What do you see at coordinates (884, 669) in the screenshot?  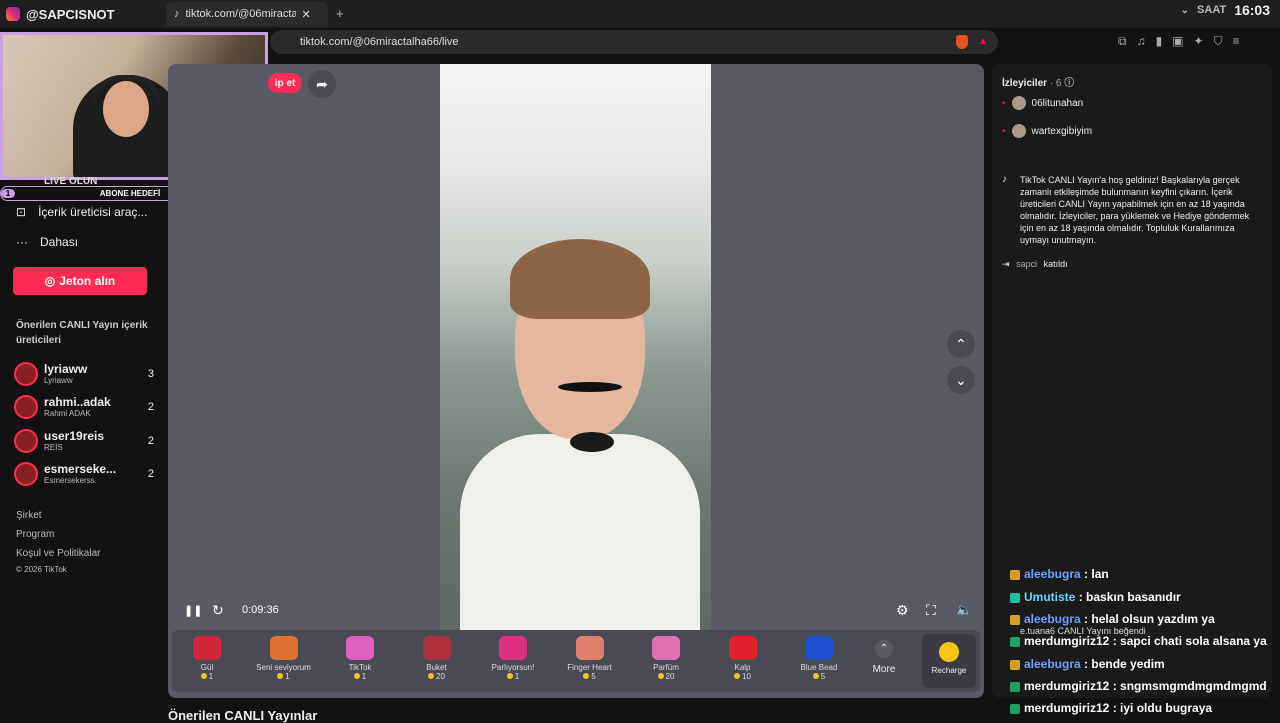 I see `more-label: More` at bounding box center [884, 669].